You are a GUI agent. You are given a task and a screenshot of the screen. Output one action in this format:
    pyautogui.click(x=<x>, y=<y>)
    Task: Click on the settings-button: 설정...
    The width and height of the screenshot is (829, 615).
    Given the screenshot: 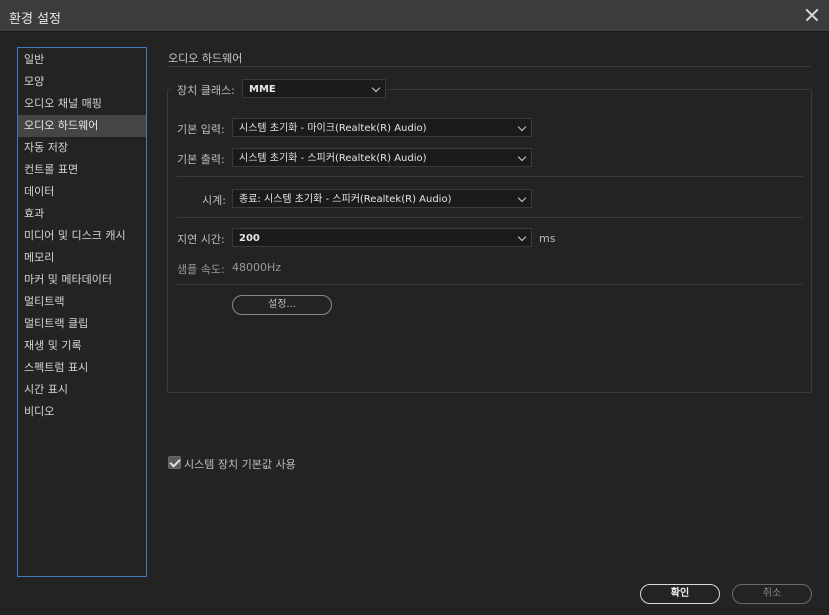 What is the action you would take?
    pyautogui.click(x=282, y=305)
    